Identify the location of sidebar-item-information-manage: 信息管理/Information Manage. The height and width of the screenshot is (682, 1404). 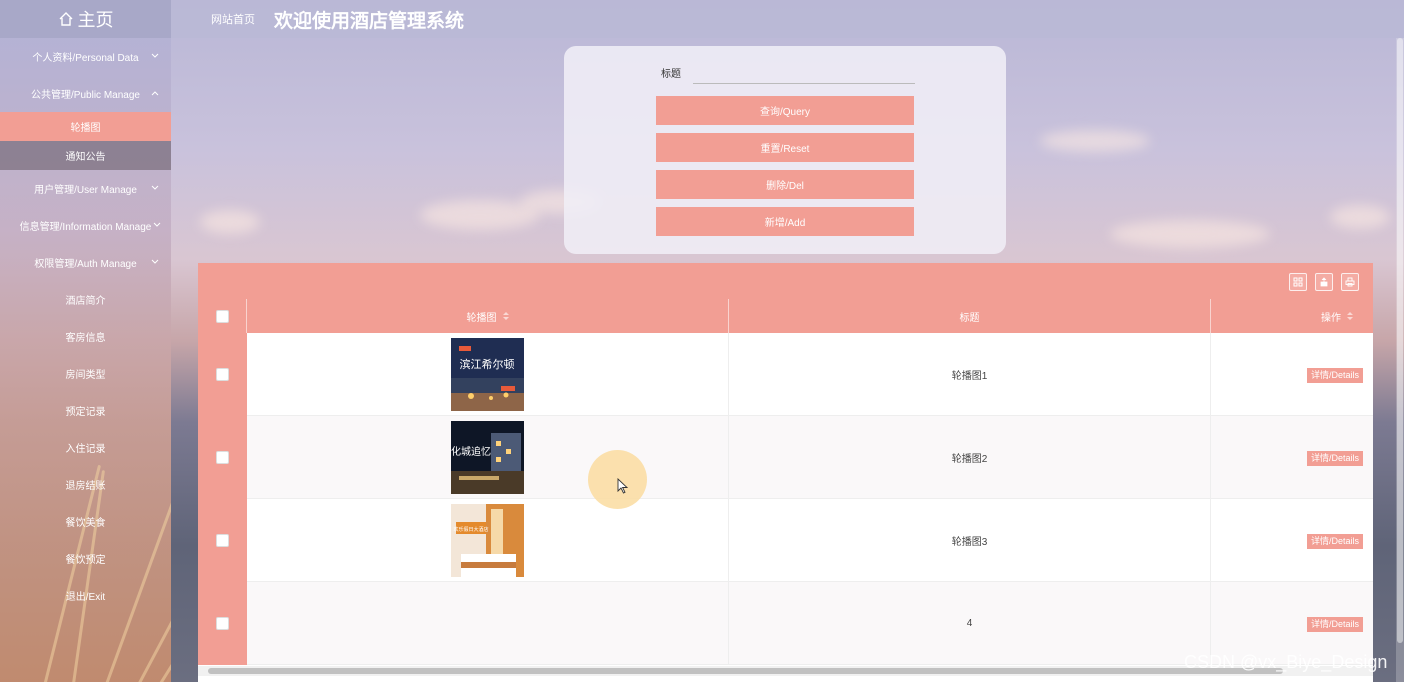
(85, 225).